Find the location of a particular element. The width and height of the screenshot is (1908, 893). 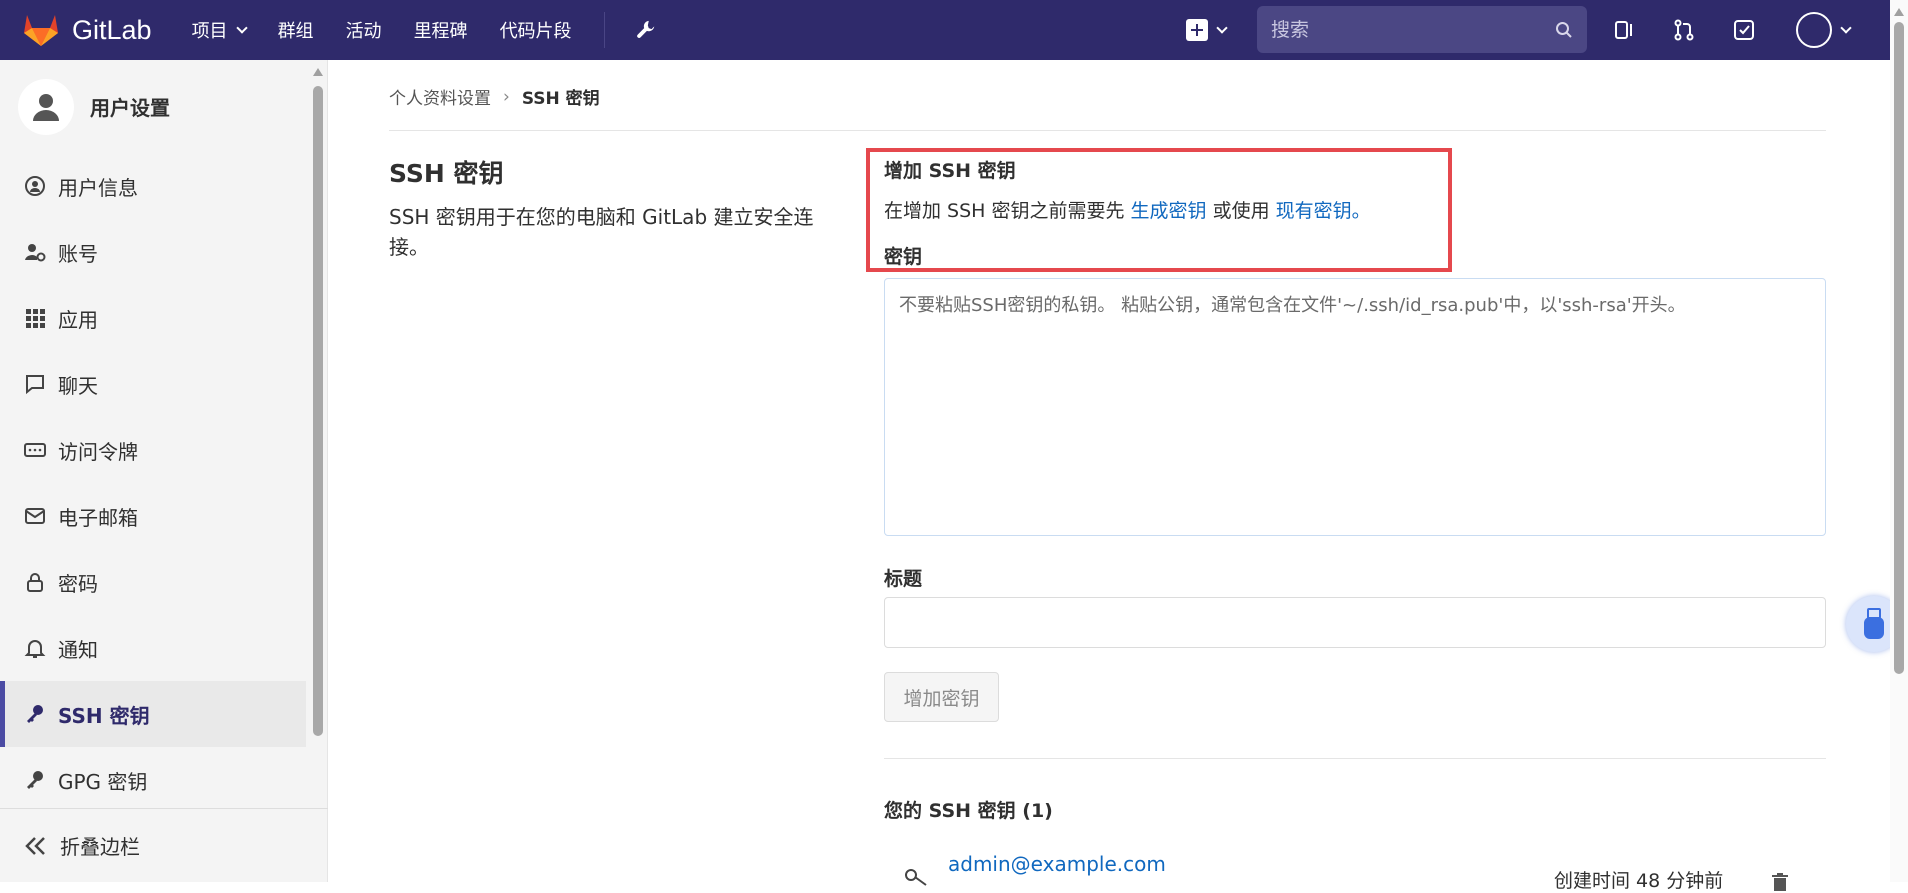

nav-projects: 项目 is located at coordinates (219, 30).